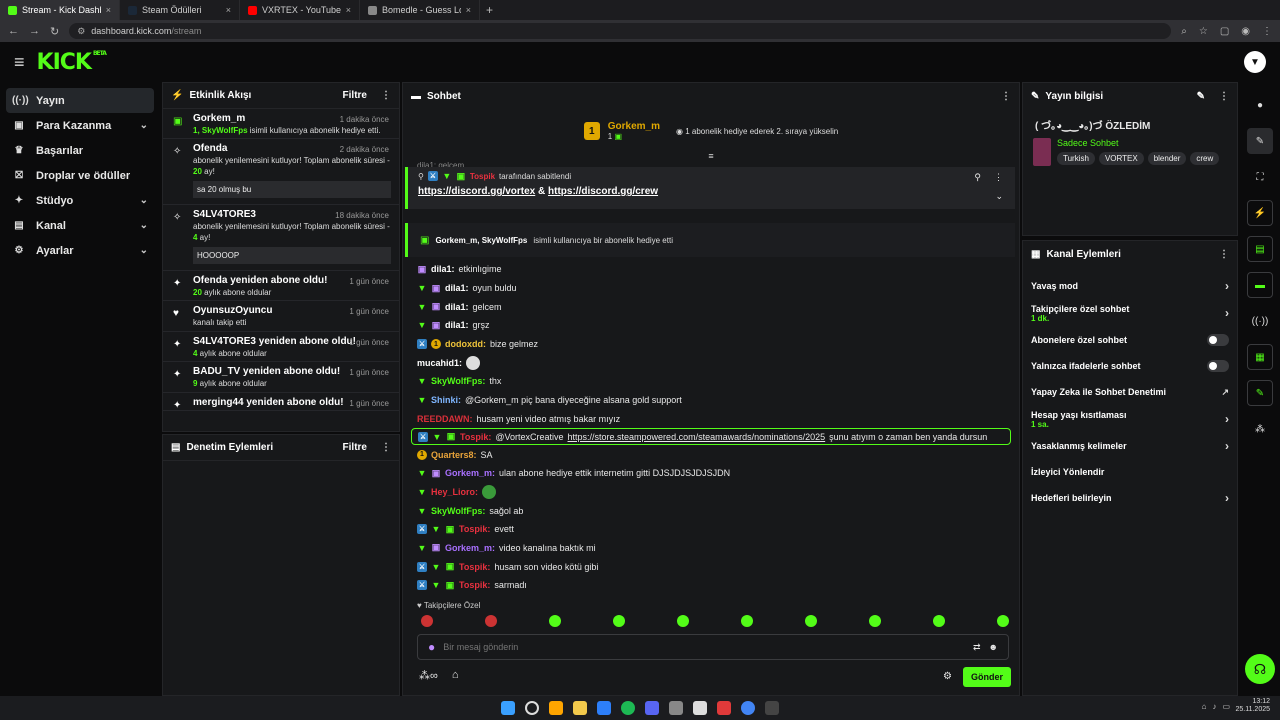  Describe the element at coordinates (711, 269) in the screenshot. I see `chat-message: ▣ dila1: etkinlıgime` at that location.